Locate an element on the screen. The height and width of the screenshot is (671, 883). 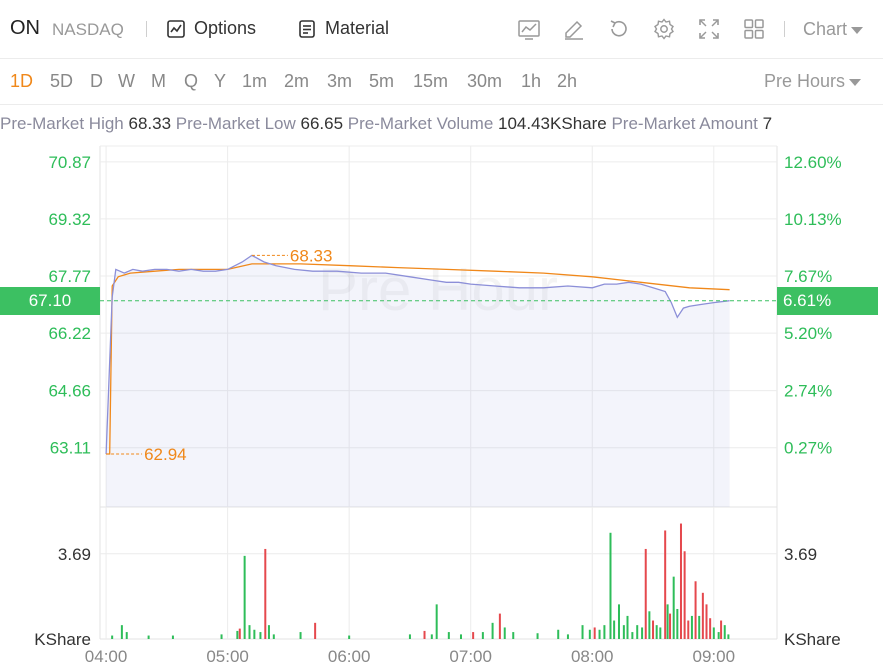
price-axis-label: 67.77 is located at coordinates (69, 276).